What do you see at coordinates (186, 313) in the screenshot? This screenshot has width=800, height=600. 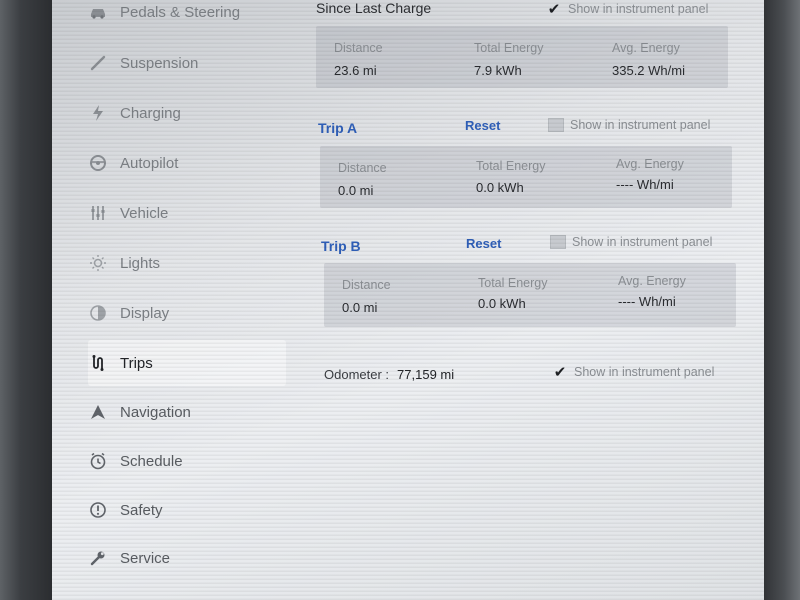 I see `sidebar-item-display: Display` at bounding box center [186, 313].